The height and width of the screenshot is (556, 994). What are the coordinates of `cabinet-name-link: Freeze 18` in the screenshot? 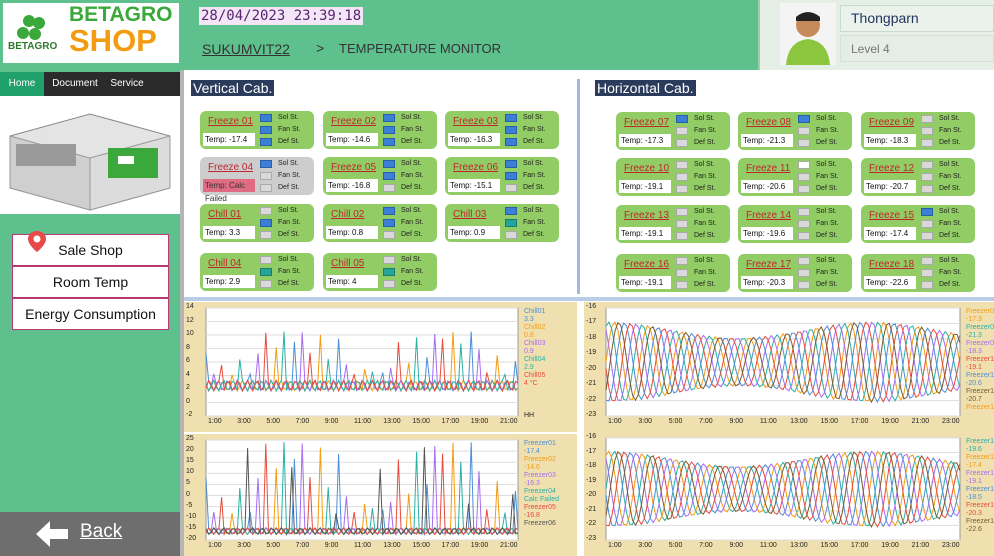 It's located at (891, 264).